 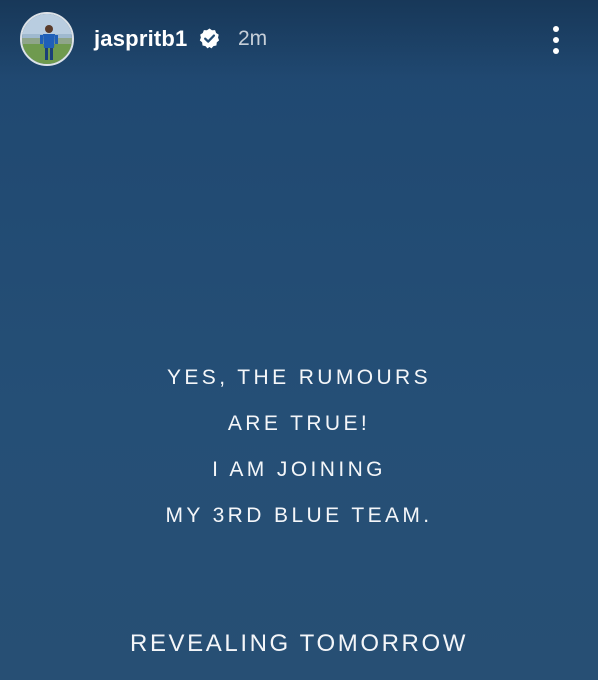 What do you see at coordinates (299, 643) in the screenshot?
I see `story-footer-text: REVEALING TOMORROW` at bounding box center [299, 643].